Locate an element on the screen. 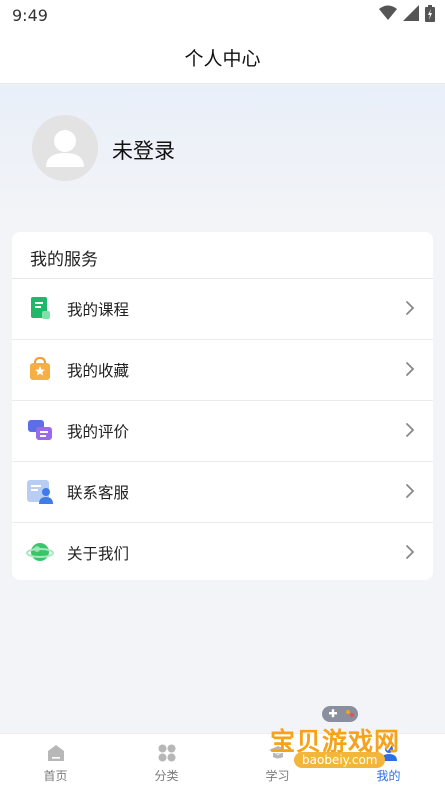  menu-item-my-reviews: 我的评价 is located at coordinates (222, 431).